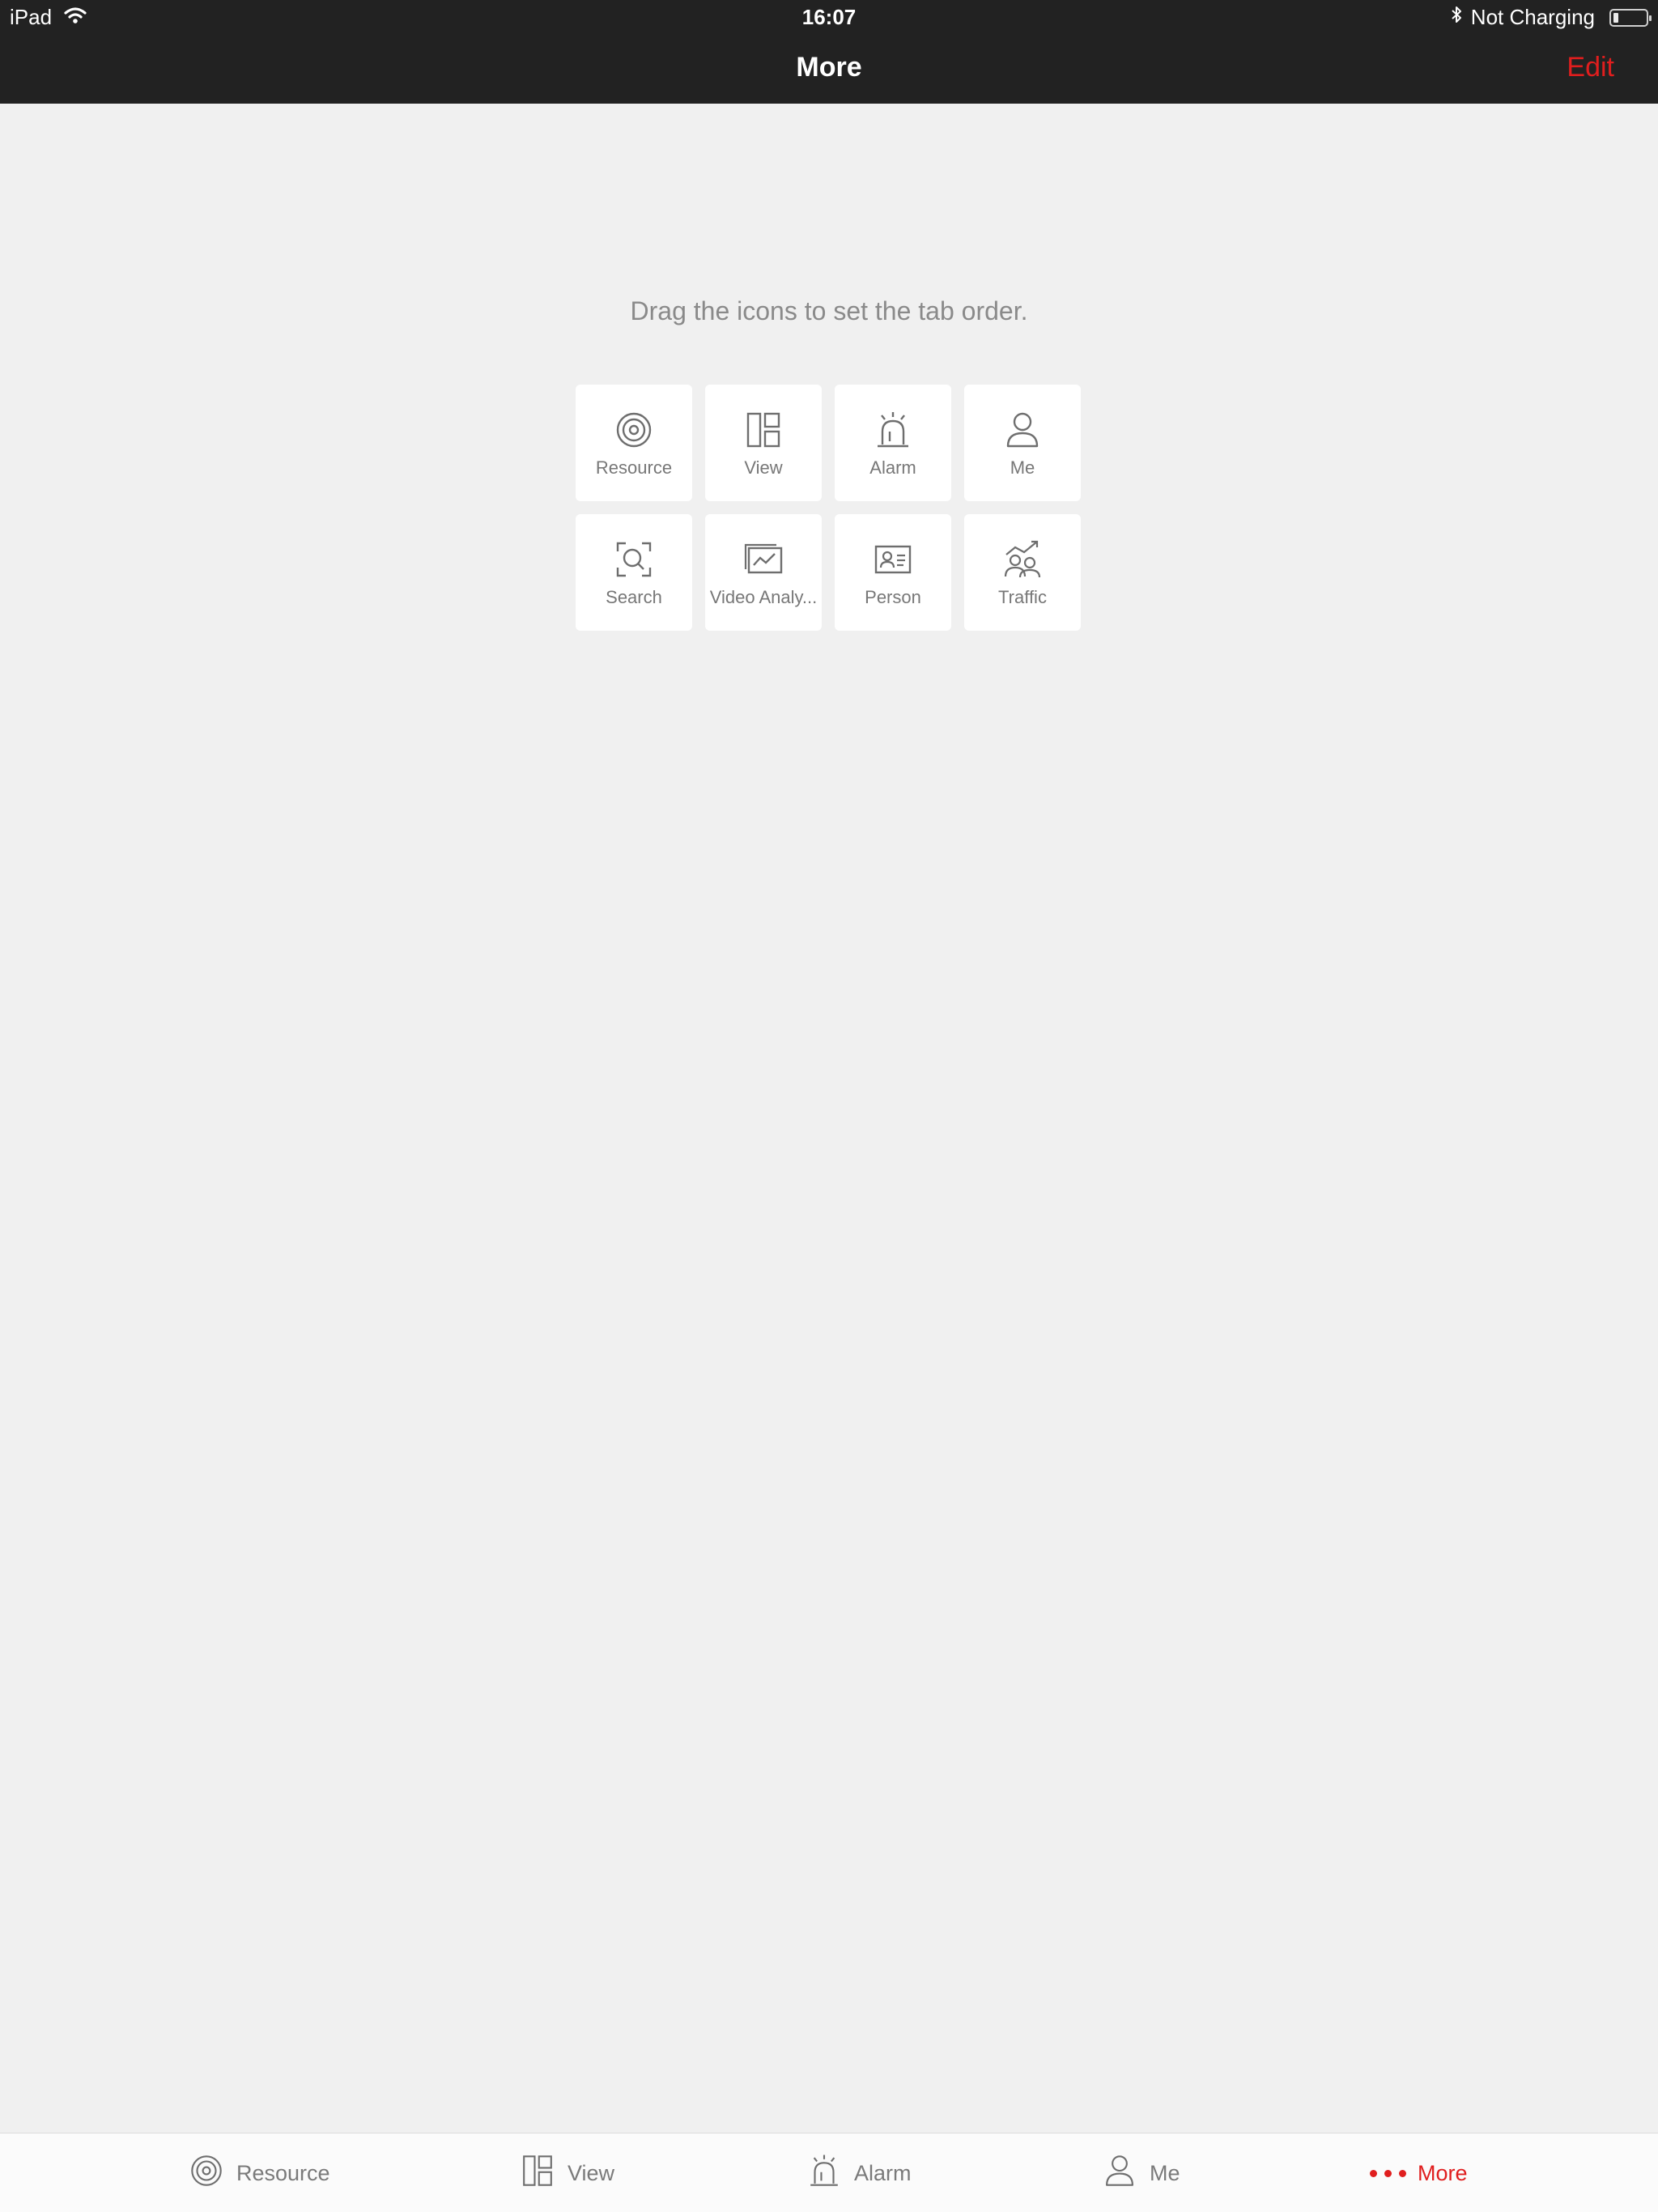  What do you see at coordinates (1443, 2172) in the screenshot?
I see `tab-label: More` at bounding box center [1443, 2172].